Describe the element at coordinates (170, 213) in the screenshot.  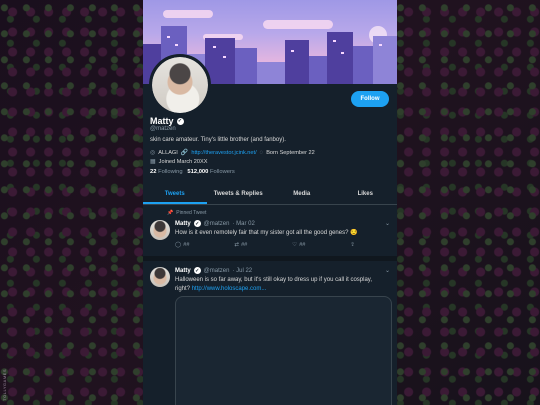
I see `pin-icon: 📌` at that location.